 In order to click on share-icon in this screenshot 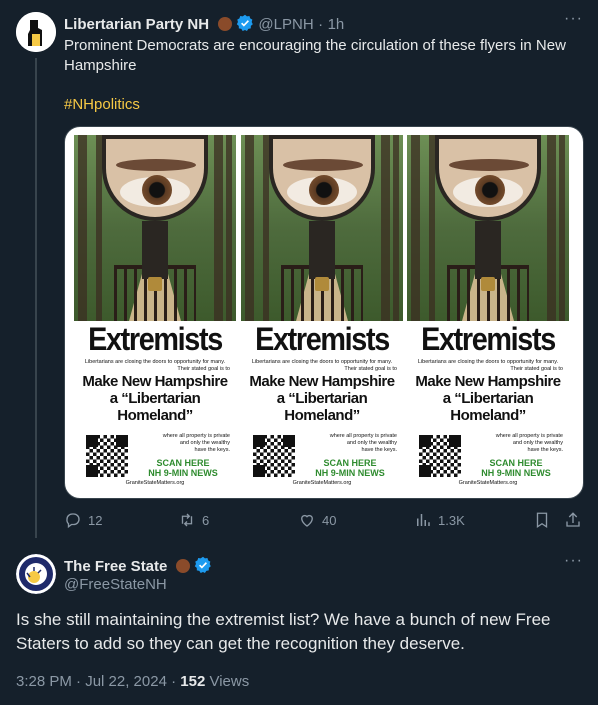, I will do `click(573, 519)`.